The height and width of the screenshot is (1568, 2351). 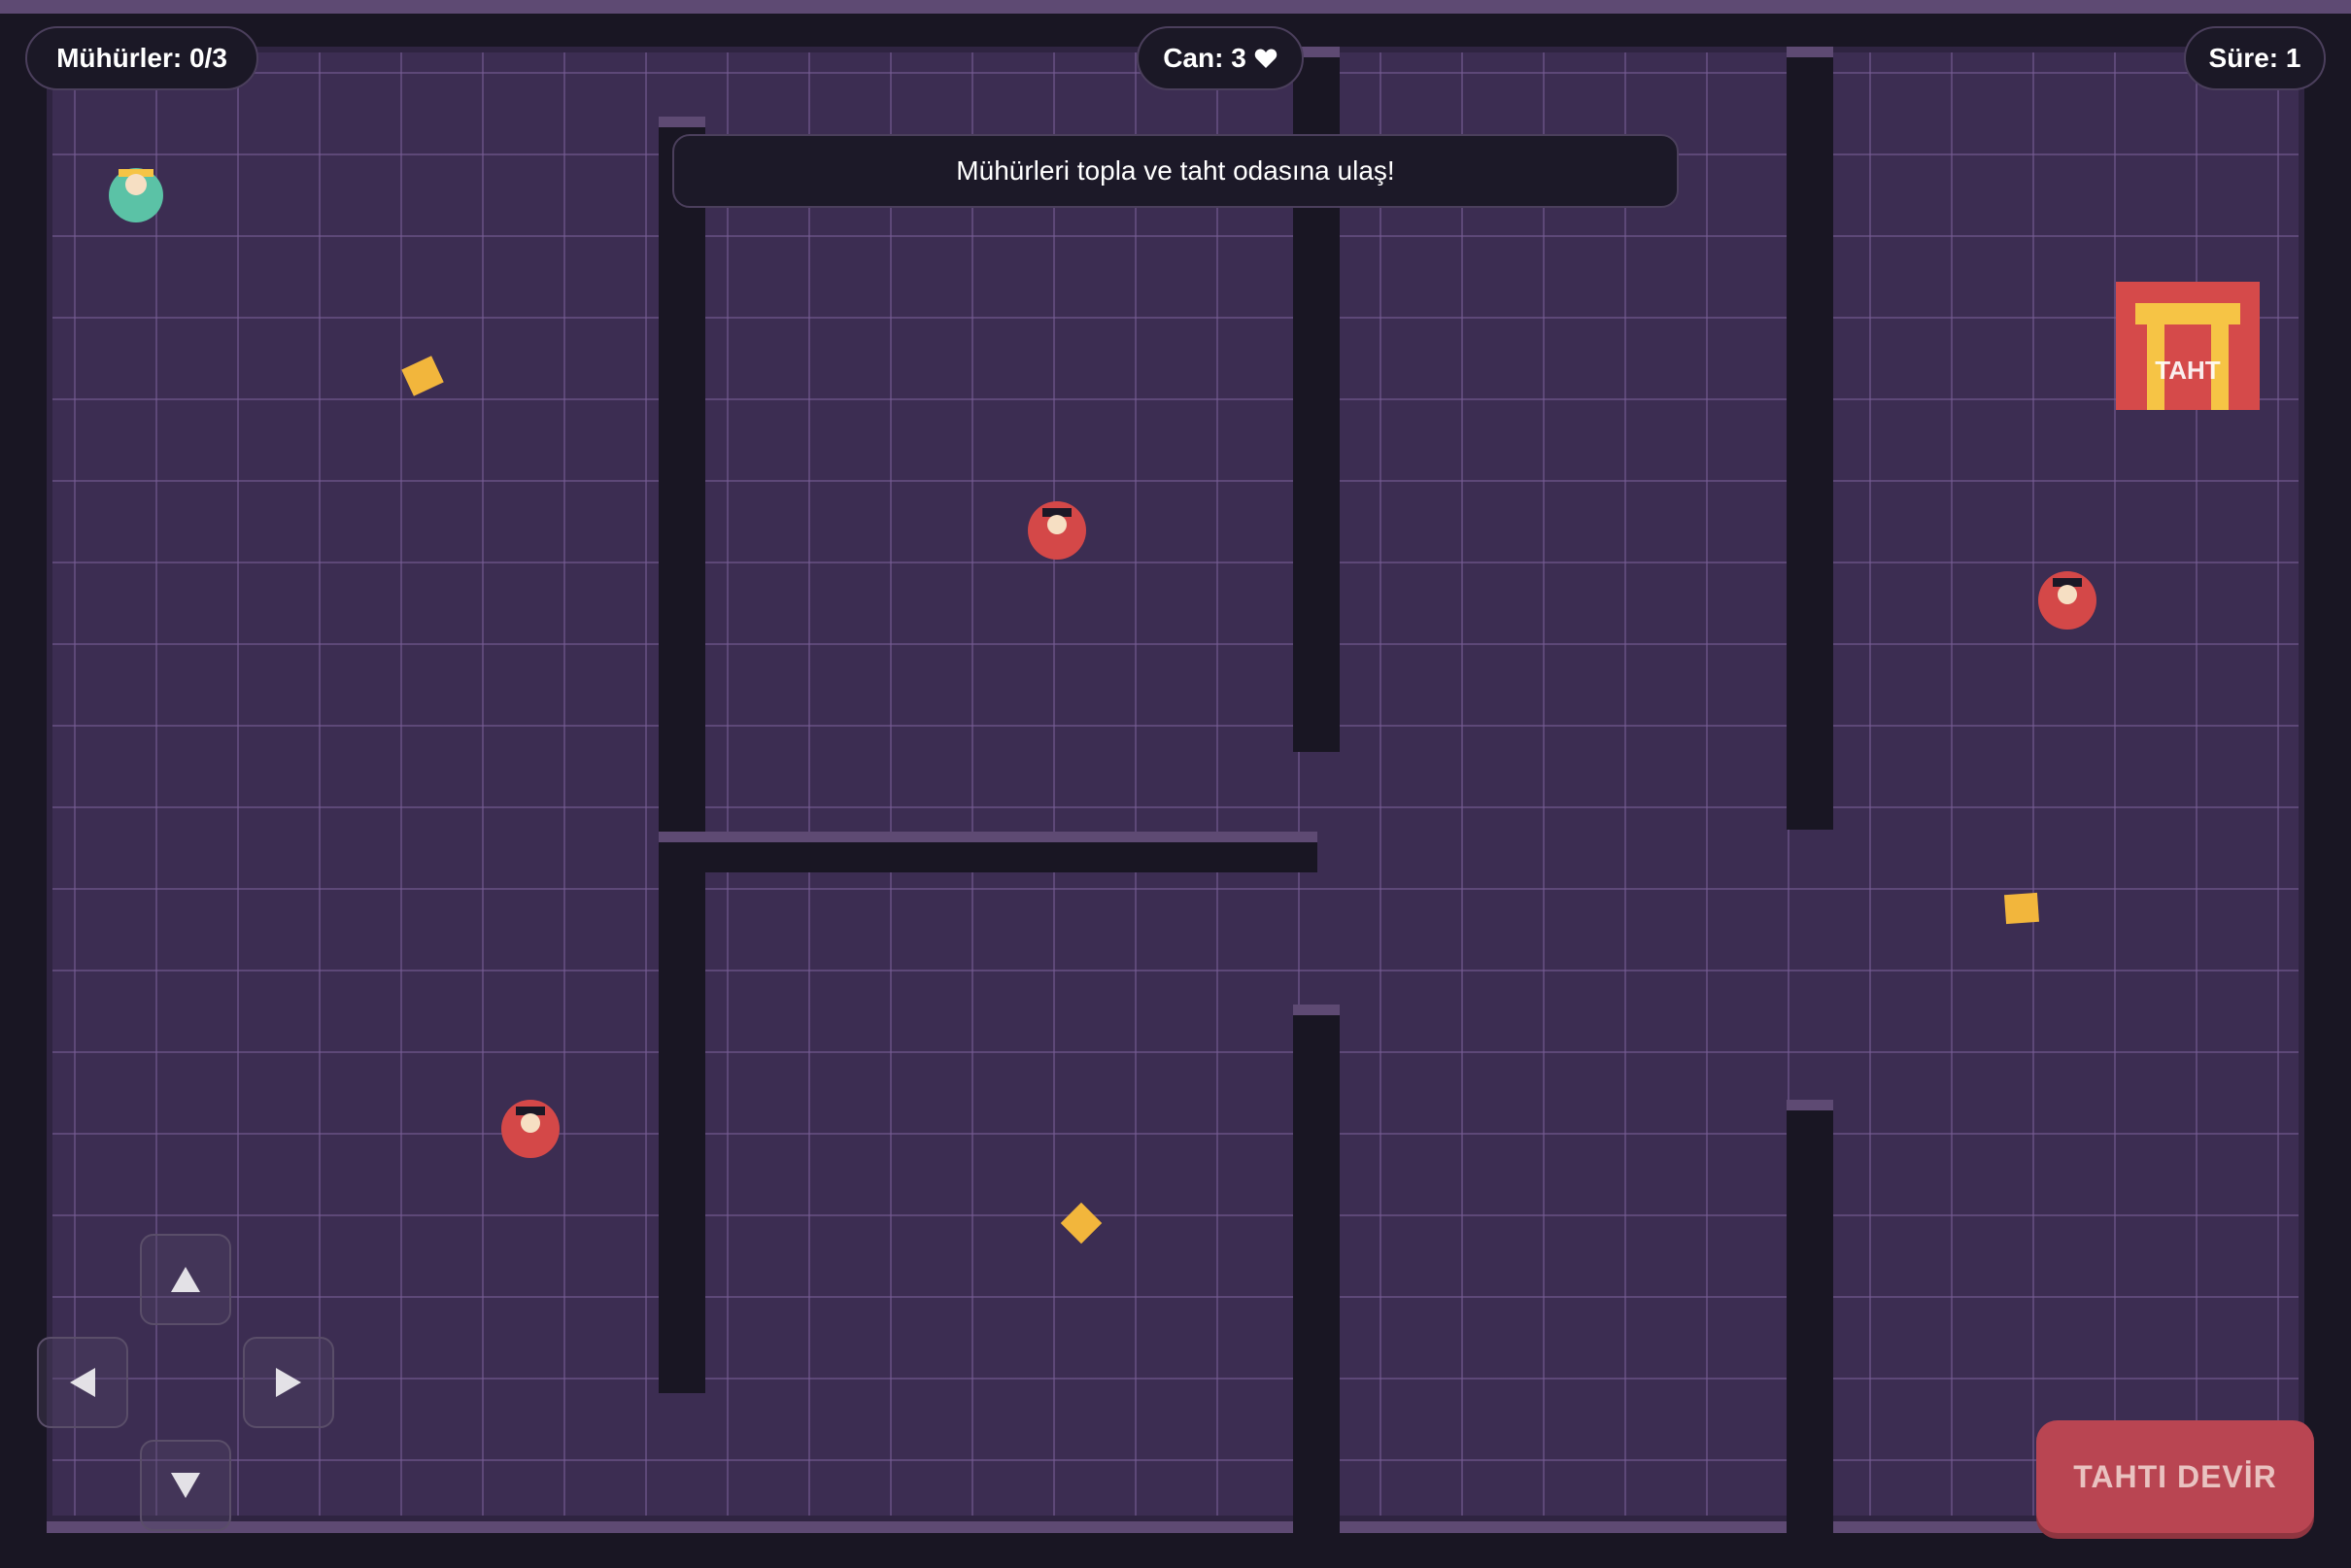 What do you see at coordinates (1266, 58) in the screenshot?
I see `heart-icon` at bounding box center [1266, 58].